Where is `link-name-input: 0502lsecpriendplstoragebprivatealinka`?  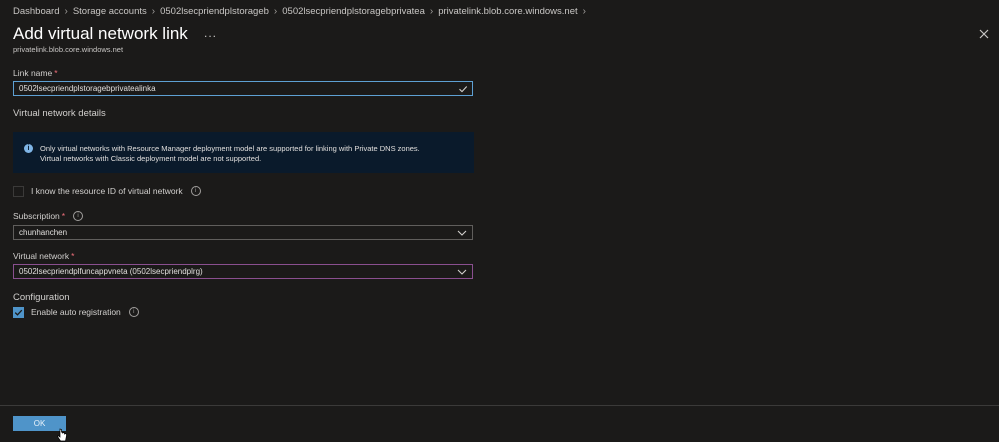
link-name-input: 0502lsecpriendplstoragebprivatealinka is located at coordinates (243, 88).